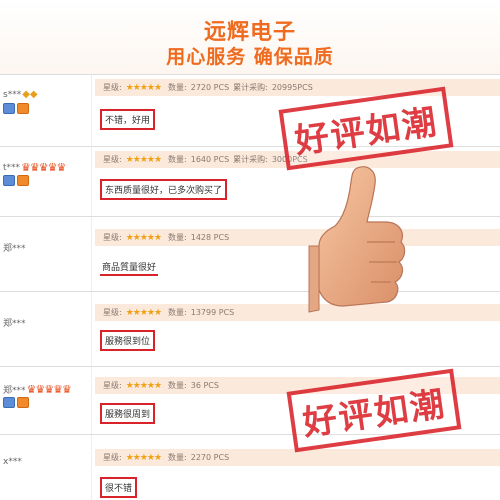 The width and height of the screenshot is (500, 500). What do you see at coordinates (12, 94) in the screenshot?
I see `reviewer-name: s***` at bounding box center [12, 94].